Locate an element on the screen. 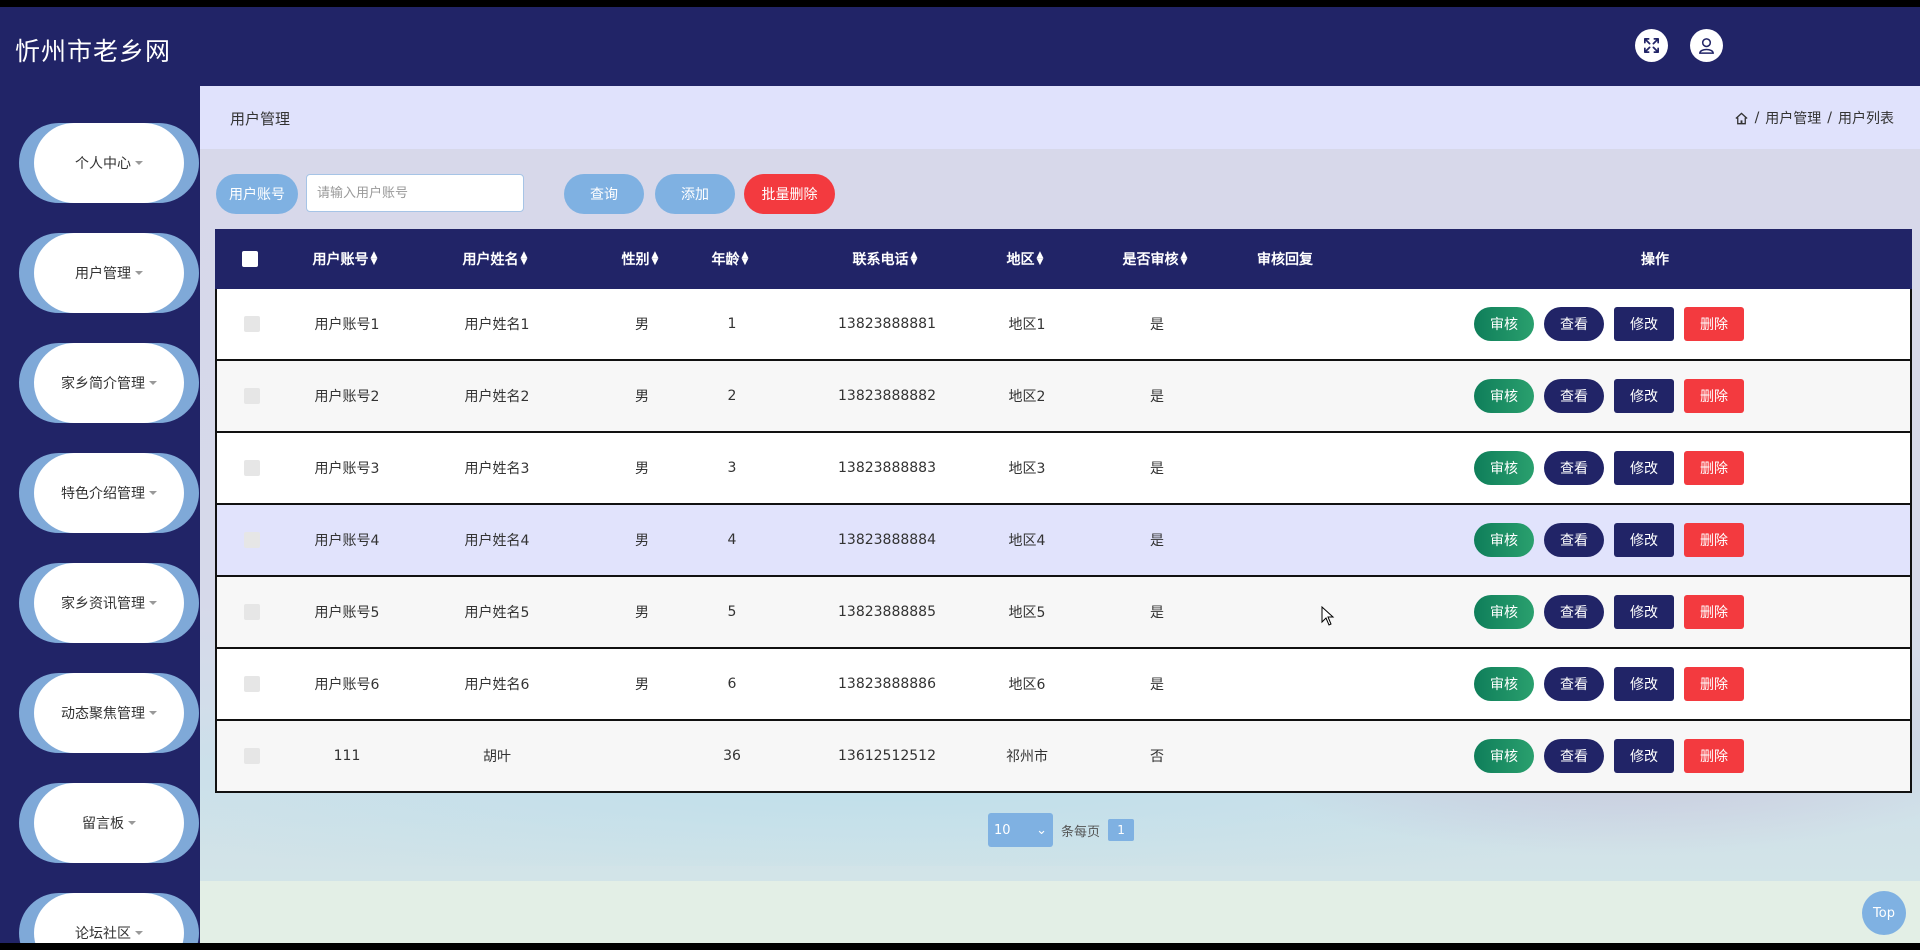 The image size is (1920, 950). cell-name: 用户姓名5 is located at coordinates (497, 613).